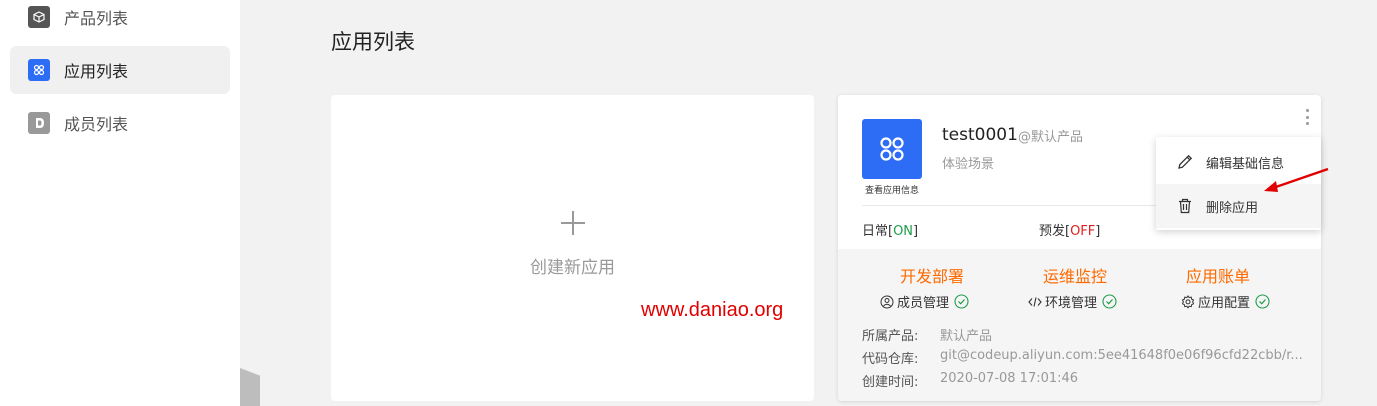  What do you see at coordinates (96, 124) in the screenshot?
I see `sidebar-item-label: 成员列表` at bounding box center [96, 124].